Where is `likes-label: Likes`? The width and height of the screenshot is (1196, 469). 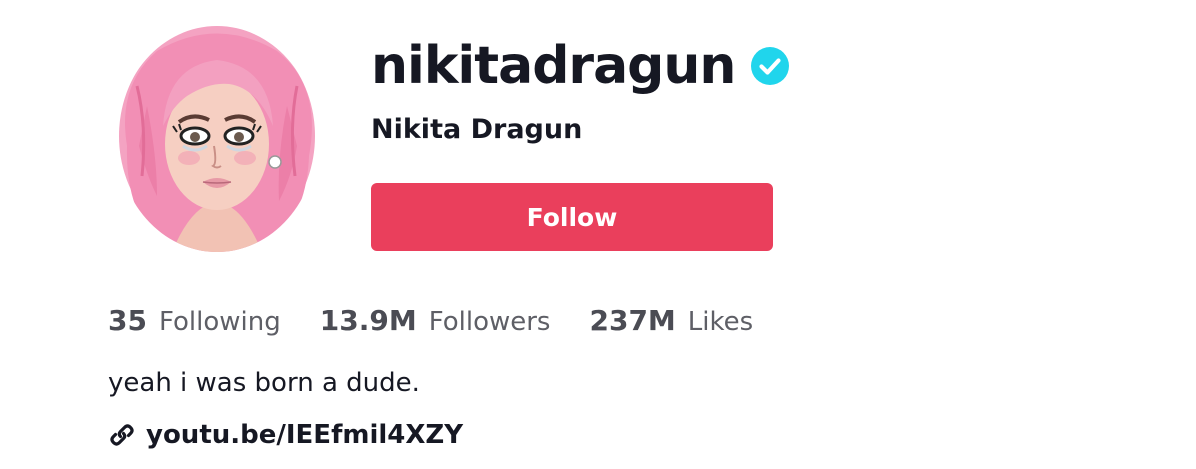 likes-label: Likes is located at coordinates (720, 322).